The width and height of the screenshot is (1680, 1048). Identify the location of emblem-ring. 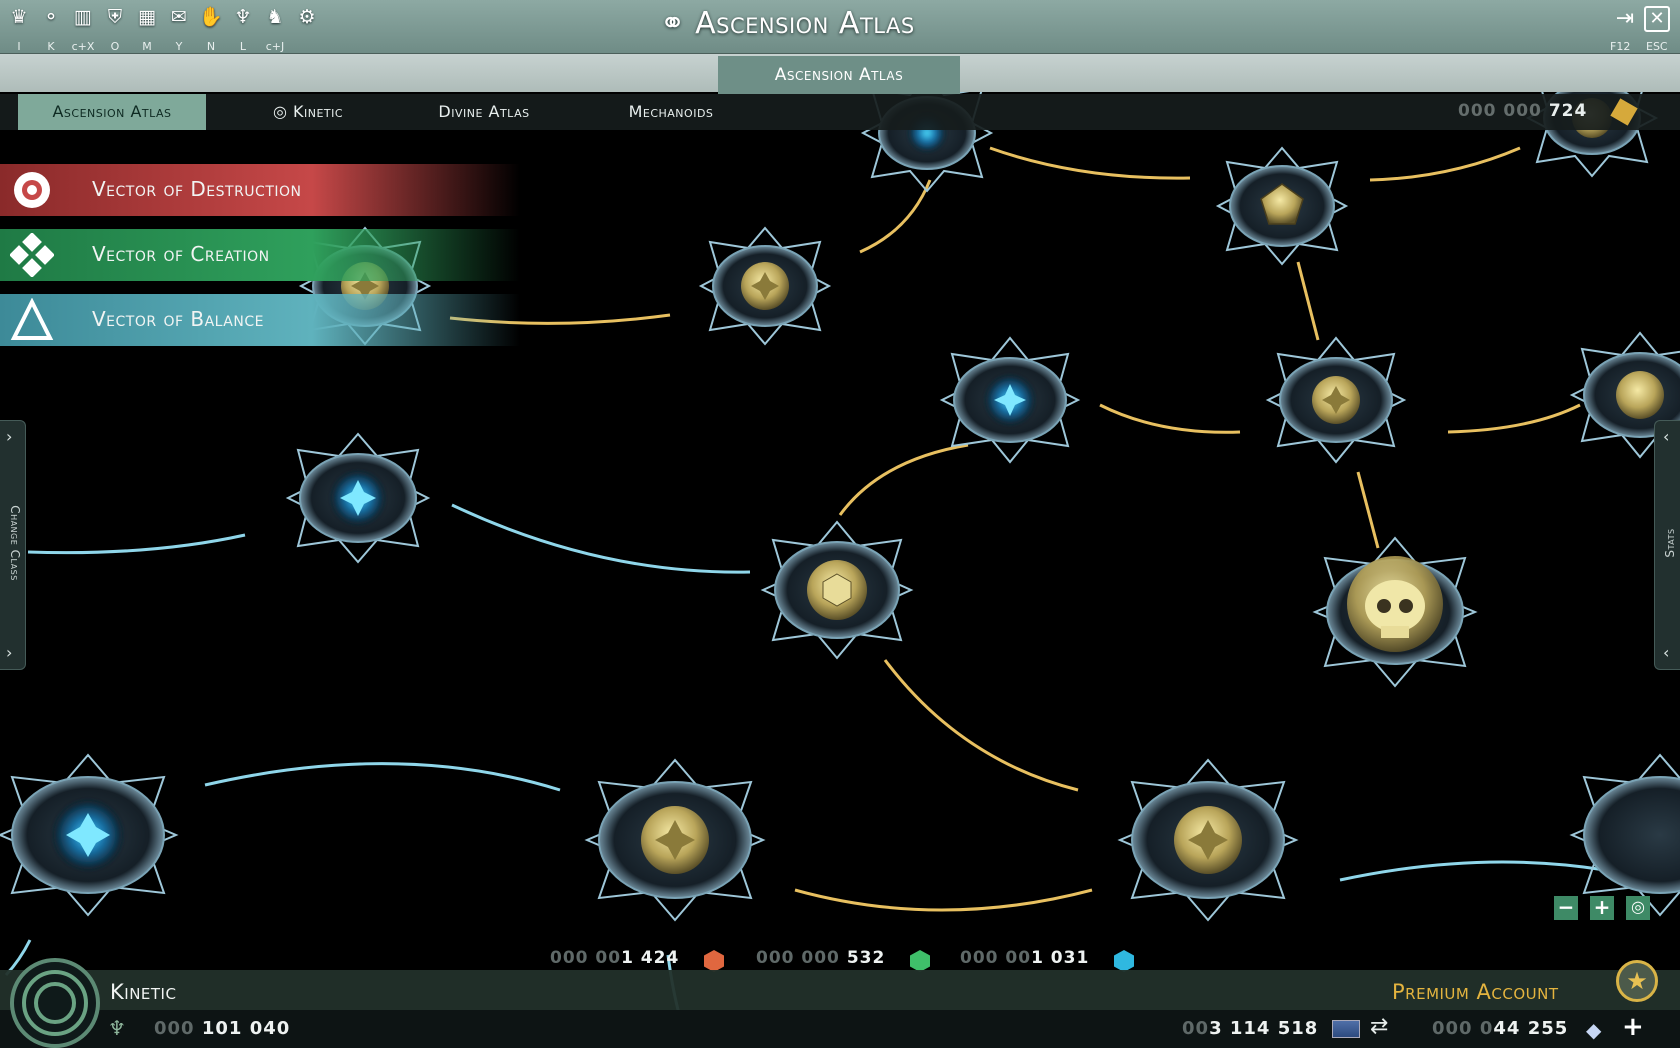
(55, 1003).